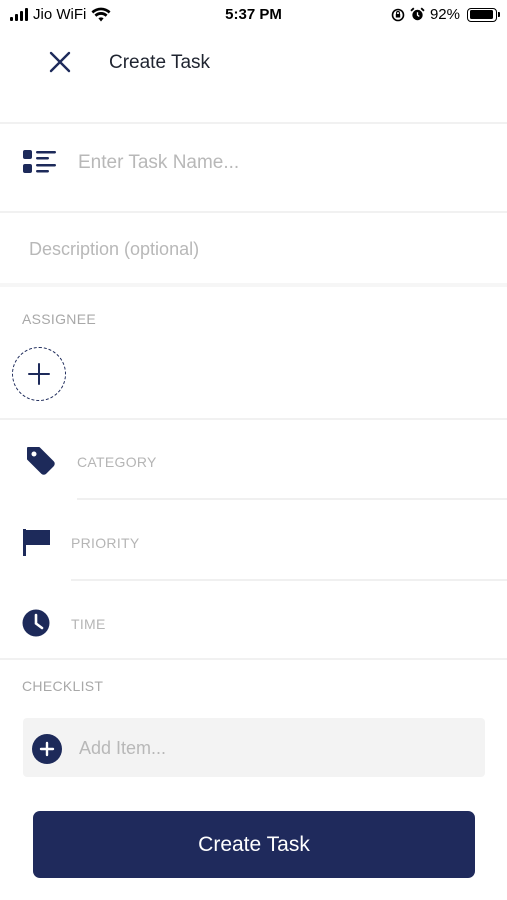  I want to click on description-input, so click(249, 249).